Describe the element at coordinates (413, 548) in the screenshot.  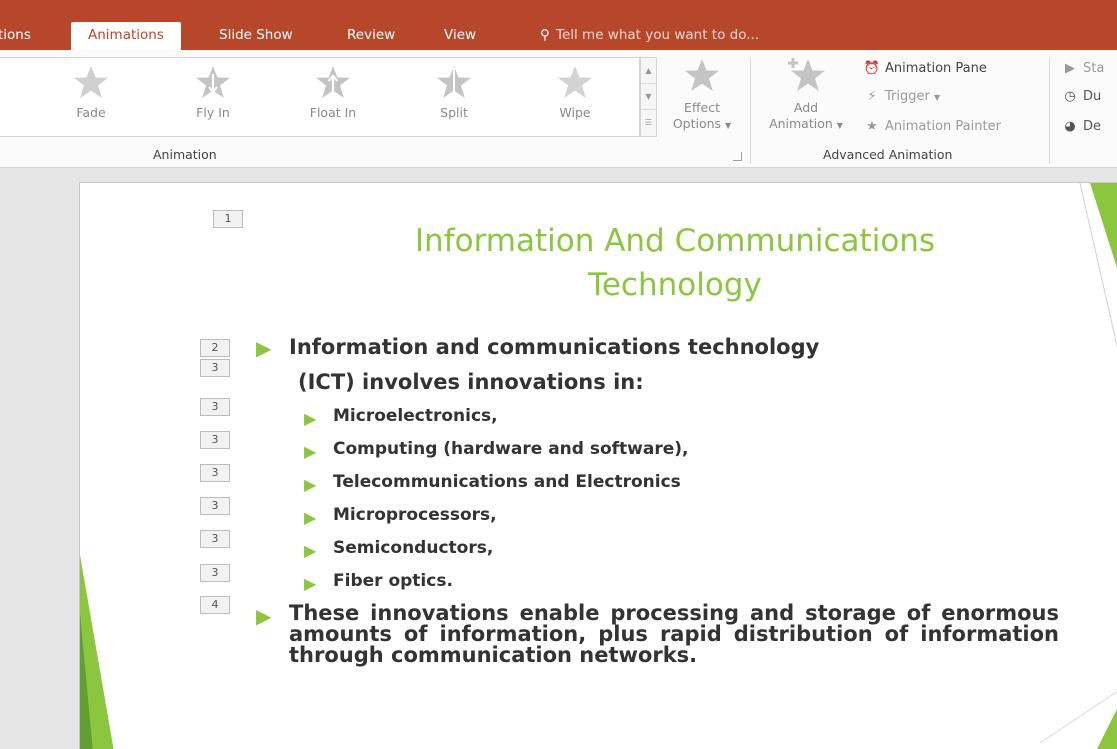
I see `sub-bullet-text: Semiconductors,` at that location.